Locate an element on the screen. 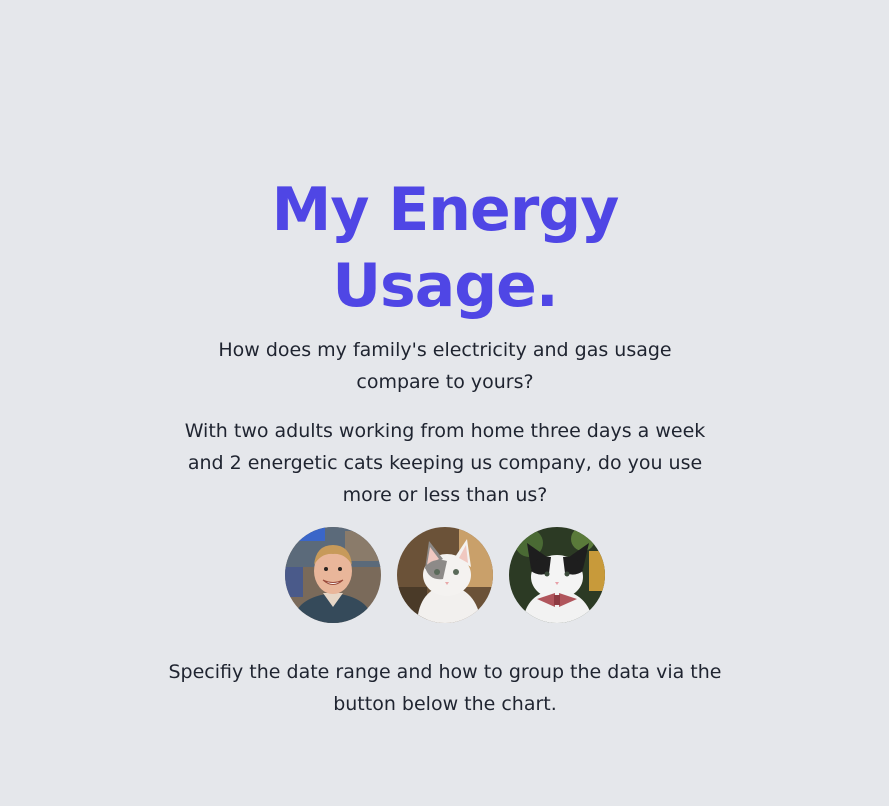 The image size is (889, 806). family-avatars is located at coordinates (445, 575).